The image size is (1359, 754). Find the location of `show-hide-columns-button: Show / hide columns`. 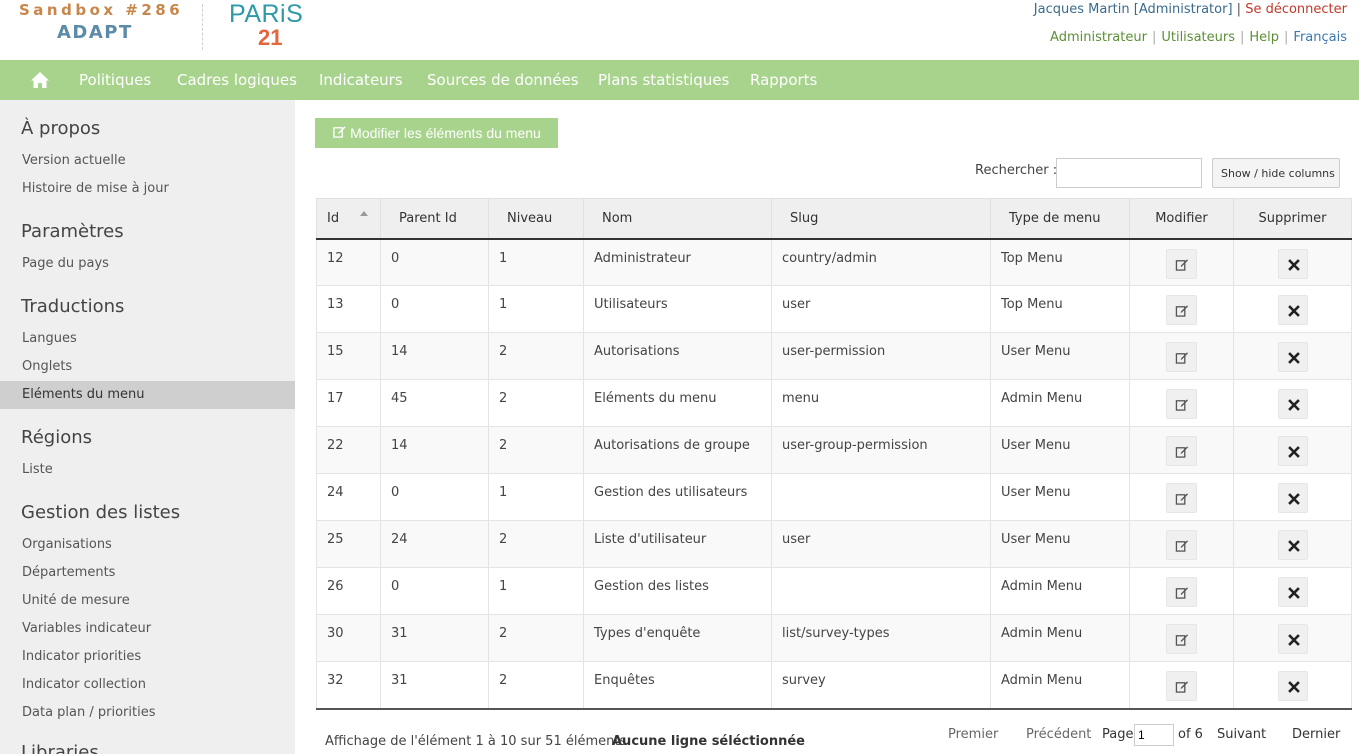

show-hide-columns-button: Show / hide columns is located at coordinates (1276, 173).